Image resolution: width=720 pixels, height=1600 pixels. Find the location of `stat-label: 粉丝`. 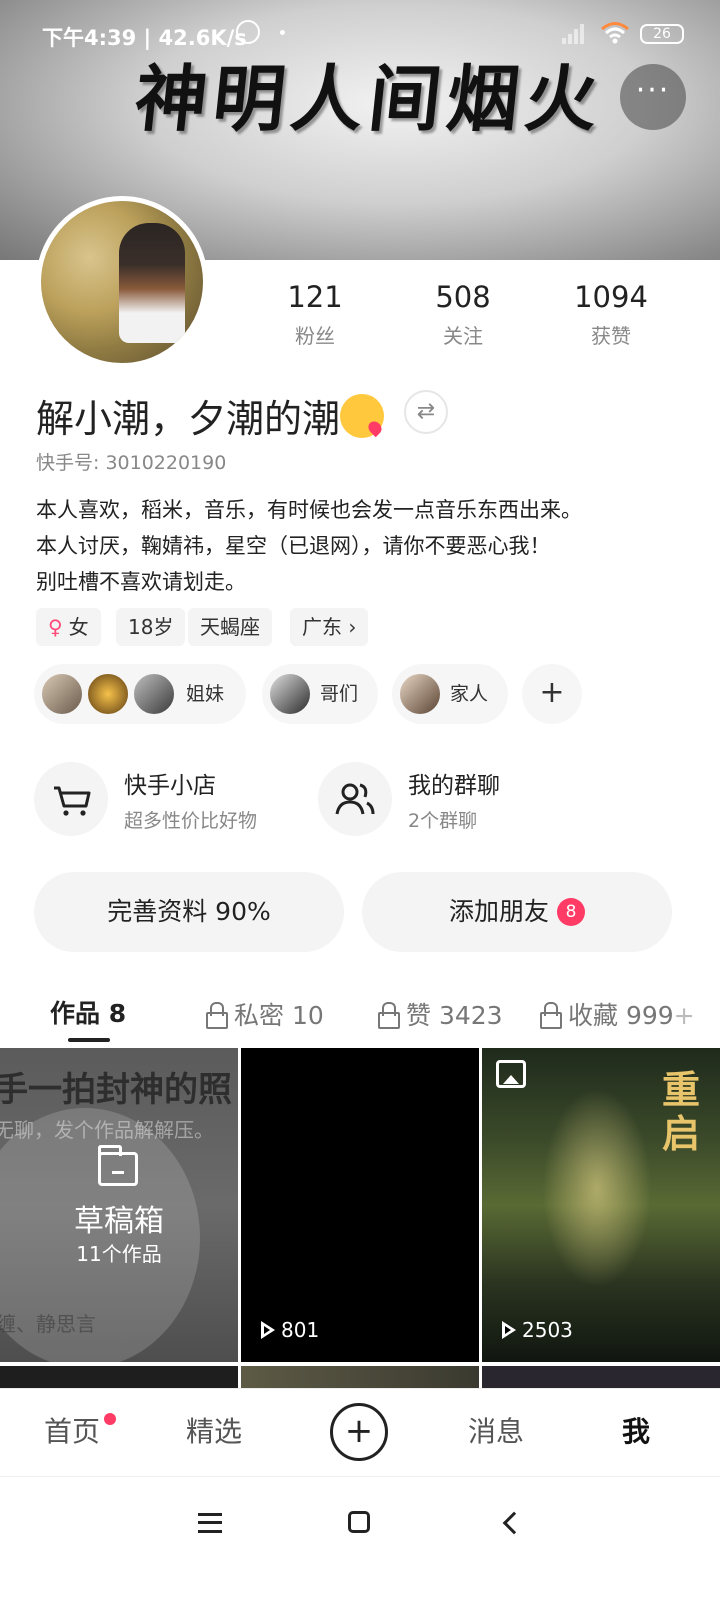

stat-label: 粉丝 is located at coordinates (315, 336).